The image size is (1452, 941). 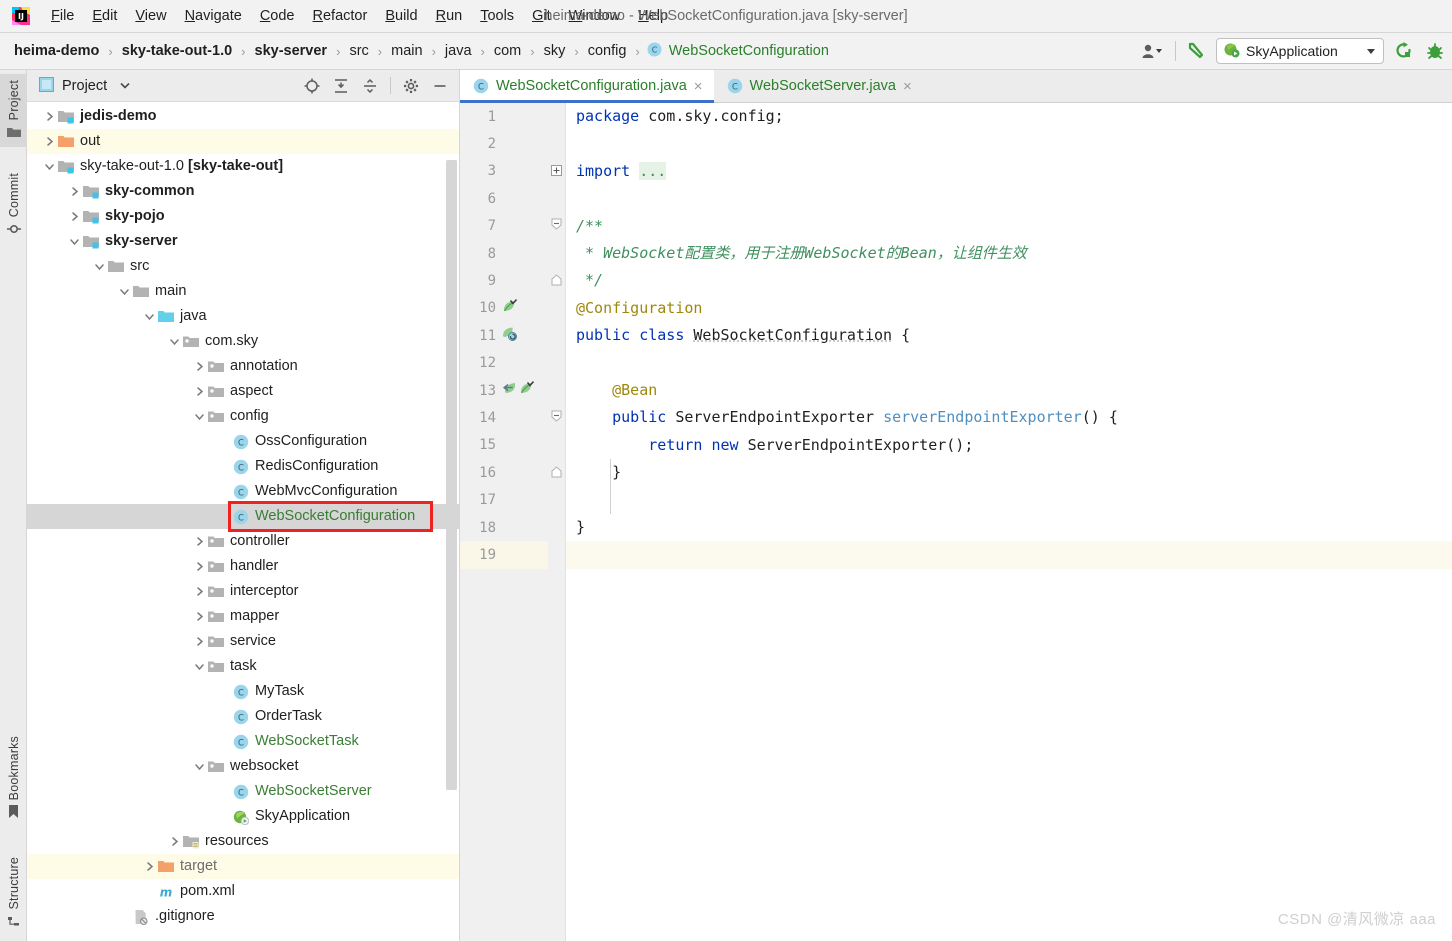 What do you see at coordinates (595, 16) in the screenshot?
I see `menu-window: Window` at bounding box center [595, 16].